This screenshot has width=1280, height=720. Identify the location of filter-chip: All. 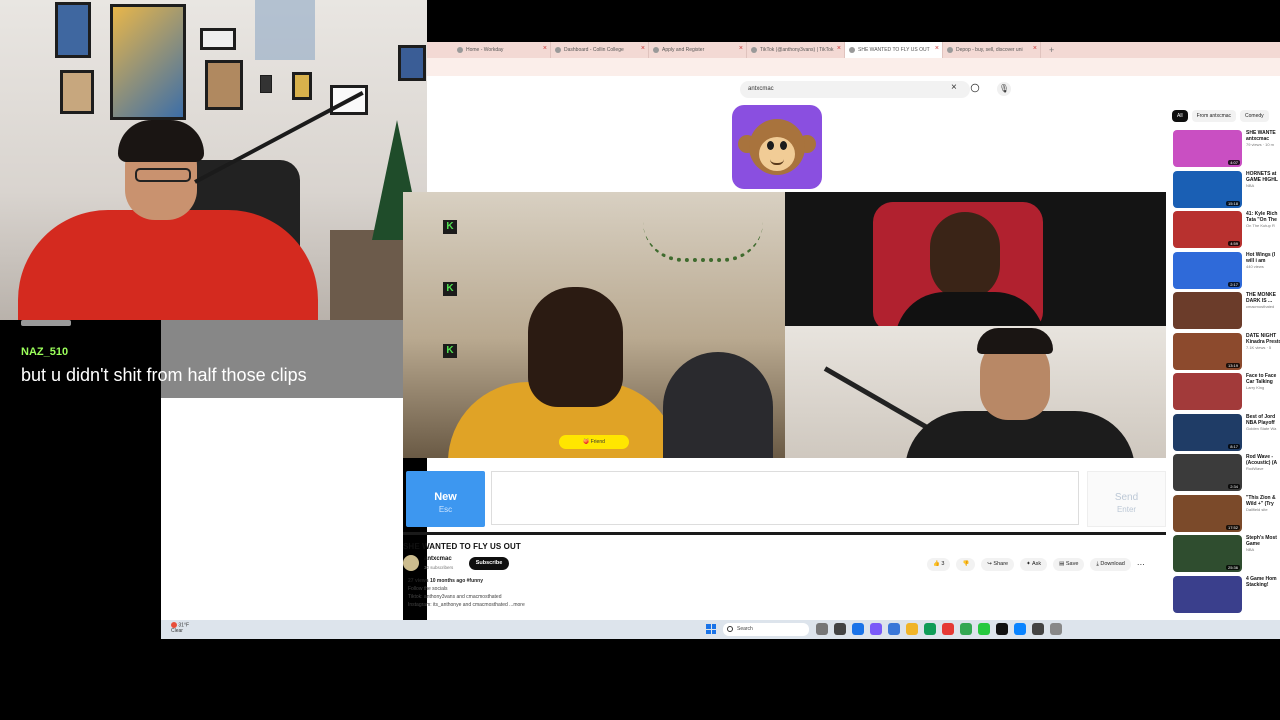
(1180, 116).